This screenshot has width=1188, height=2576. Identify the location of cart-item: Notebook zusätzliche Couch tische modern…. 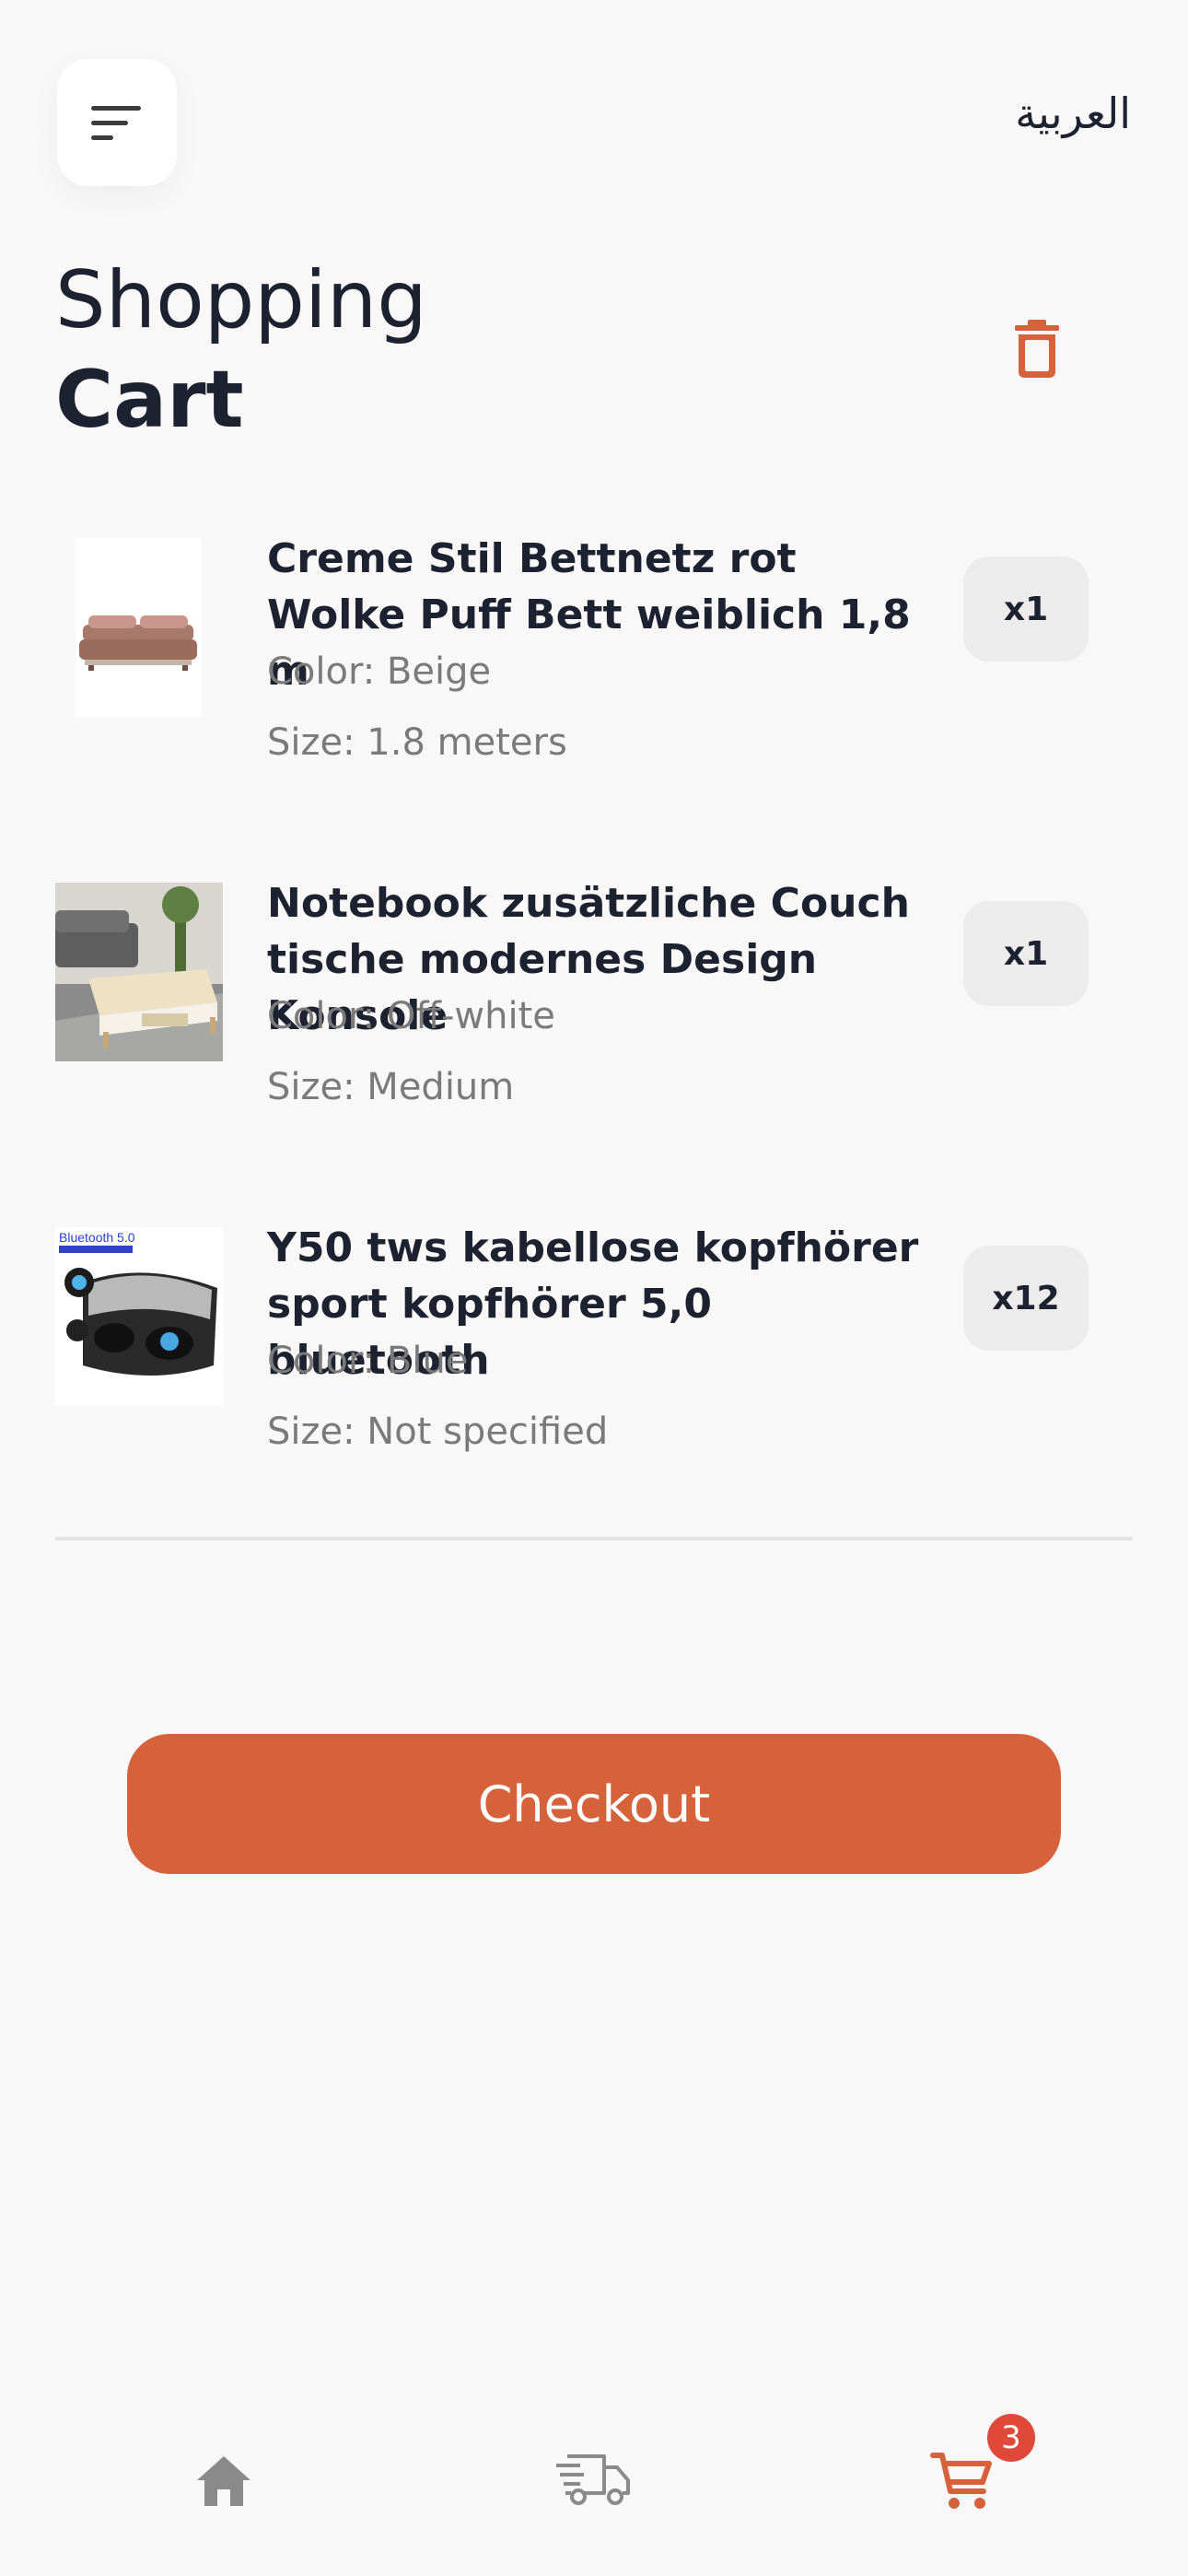
(594, 1019).